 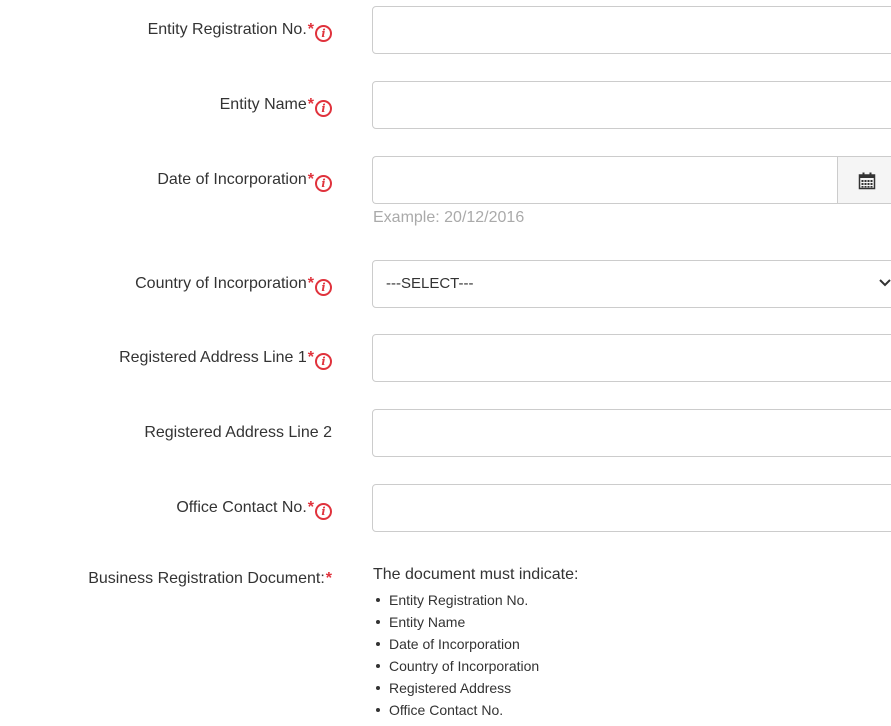 I want to click on business-doc-requirements-title: The document must indicate:, so click(x=476, y=574).